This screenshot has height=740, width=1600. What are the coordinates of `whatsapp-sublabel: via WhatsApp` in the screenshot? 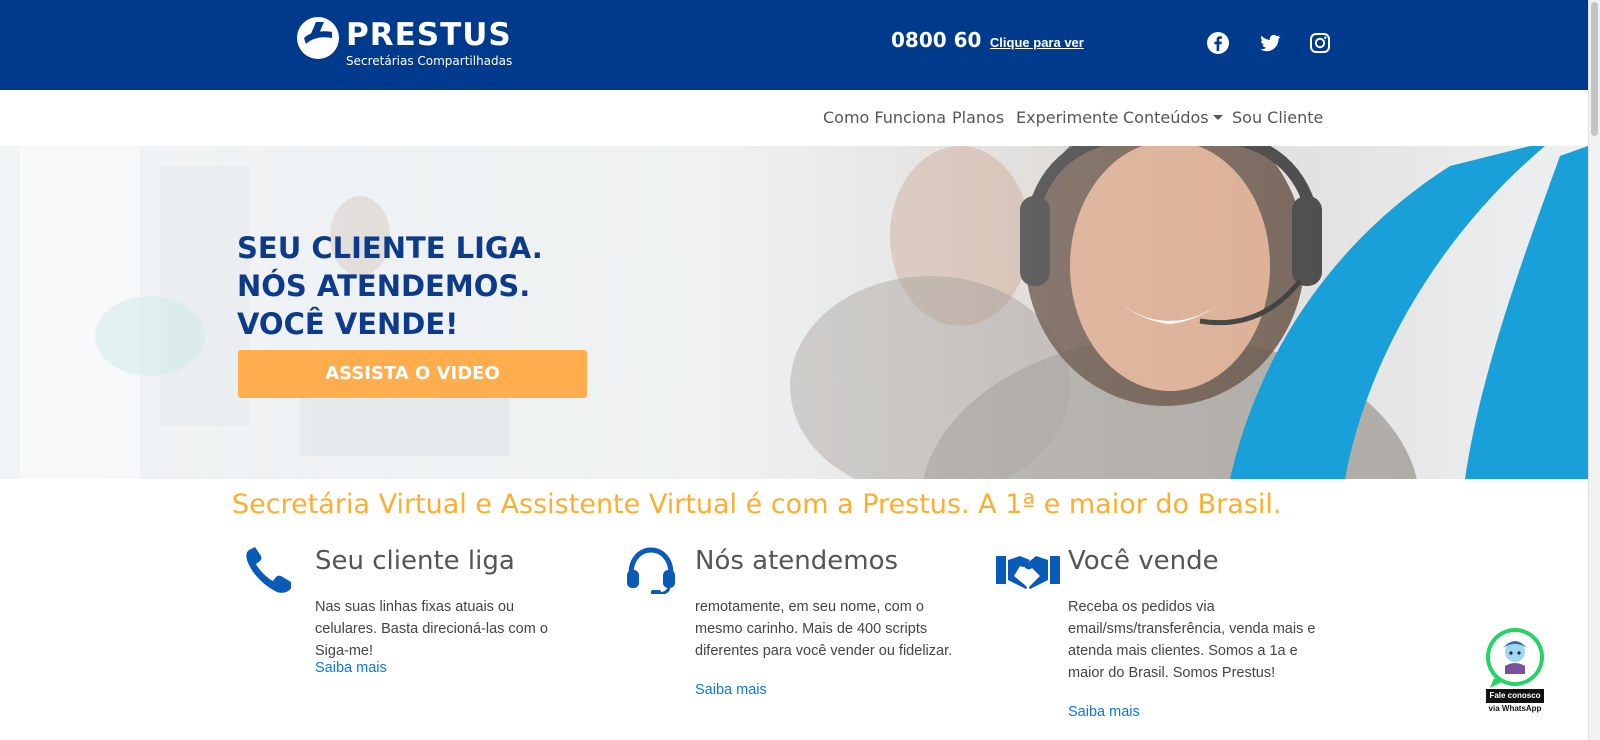 It's located at (1515, 708).